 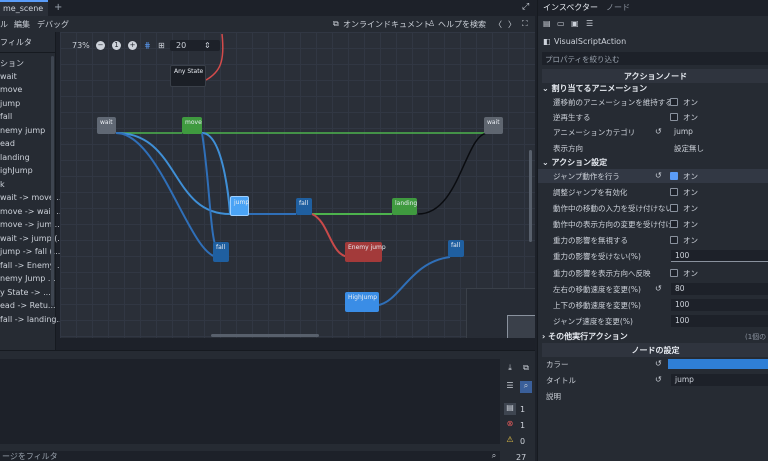 What do you see at coordinates (265, 335) in the screenshot?
I see `graph-h-scrollbar` at bounding box center [265, 335].